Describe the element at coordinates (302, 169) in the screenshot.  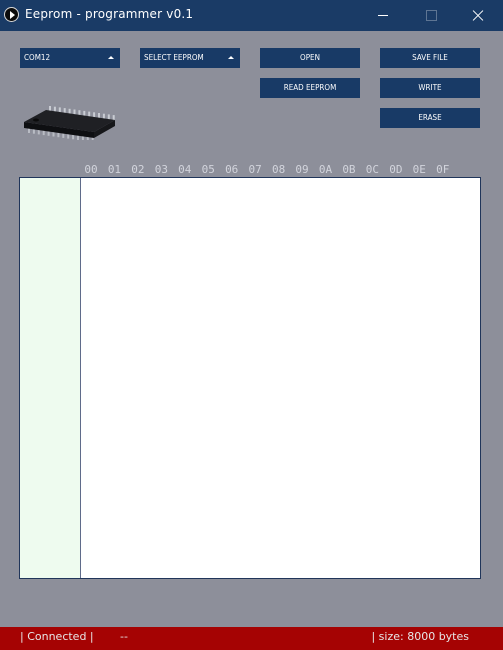
I see `hex-column-label: 09` at that location.